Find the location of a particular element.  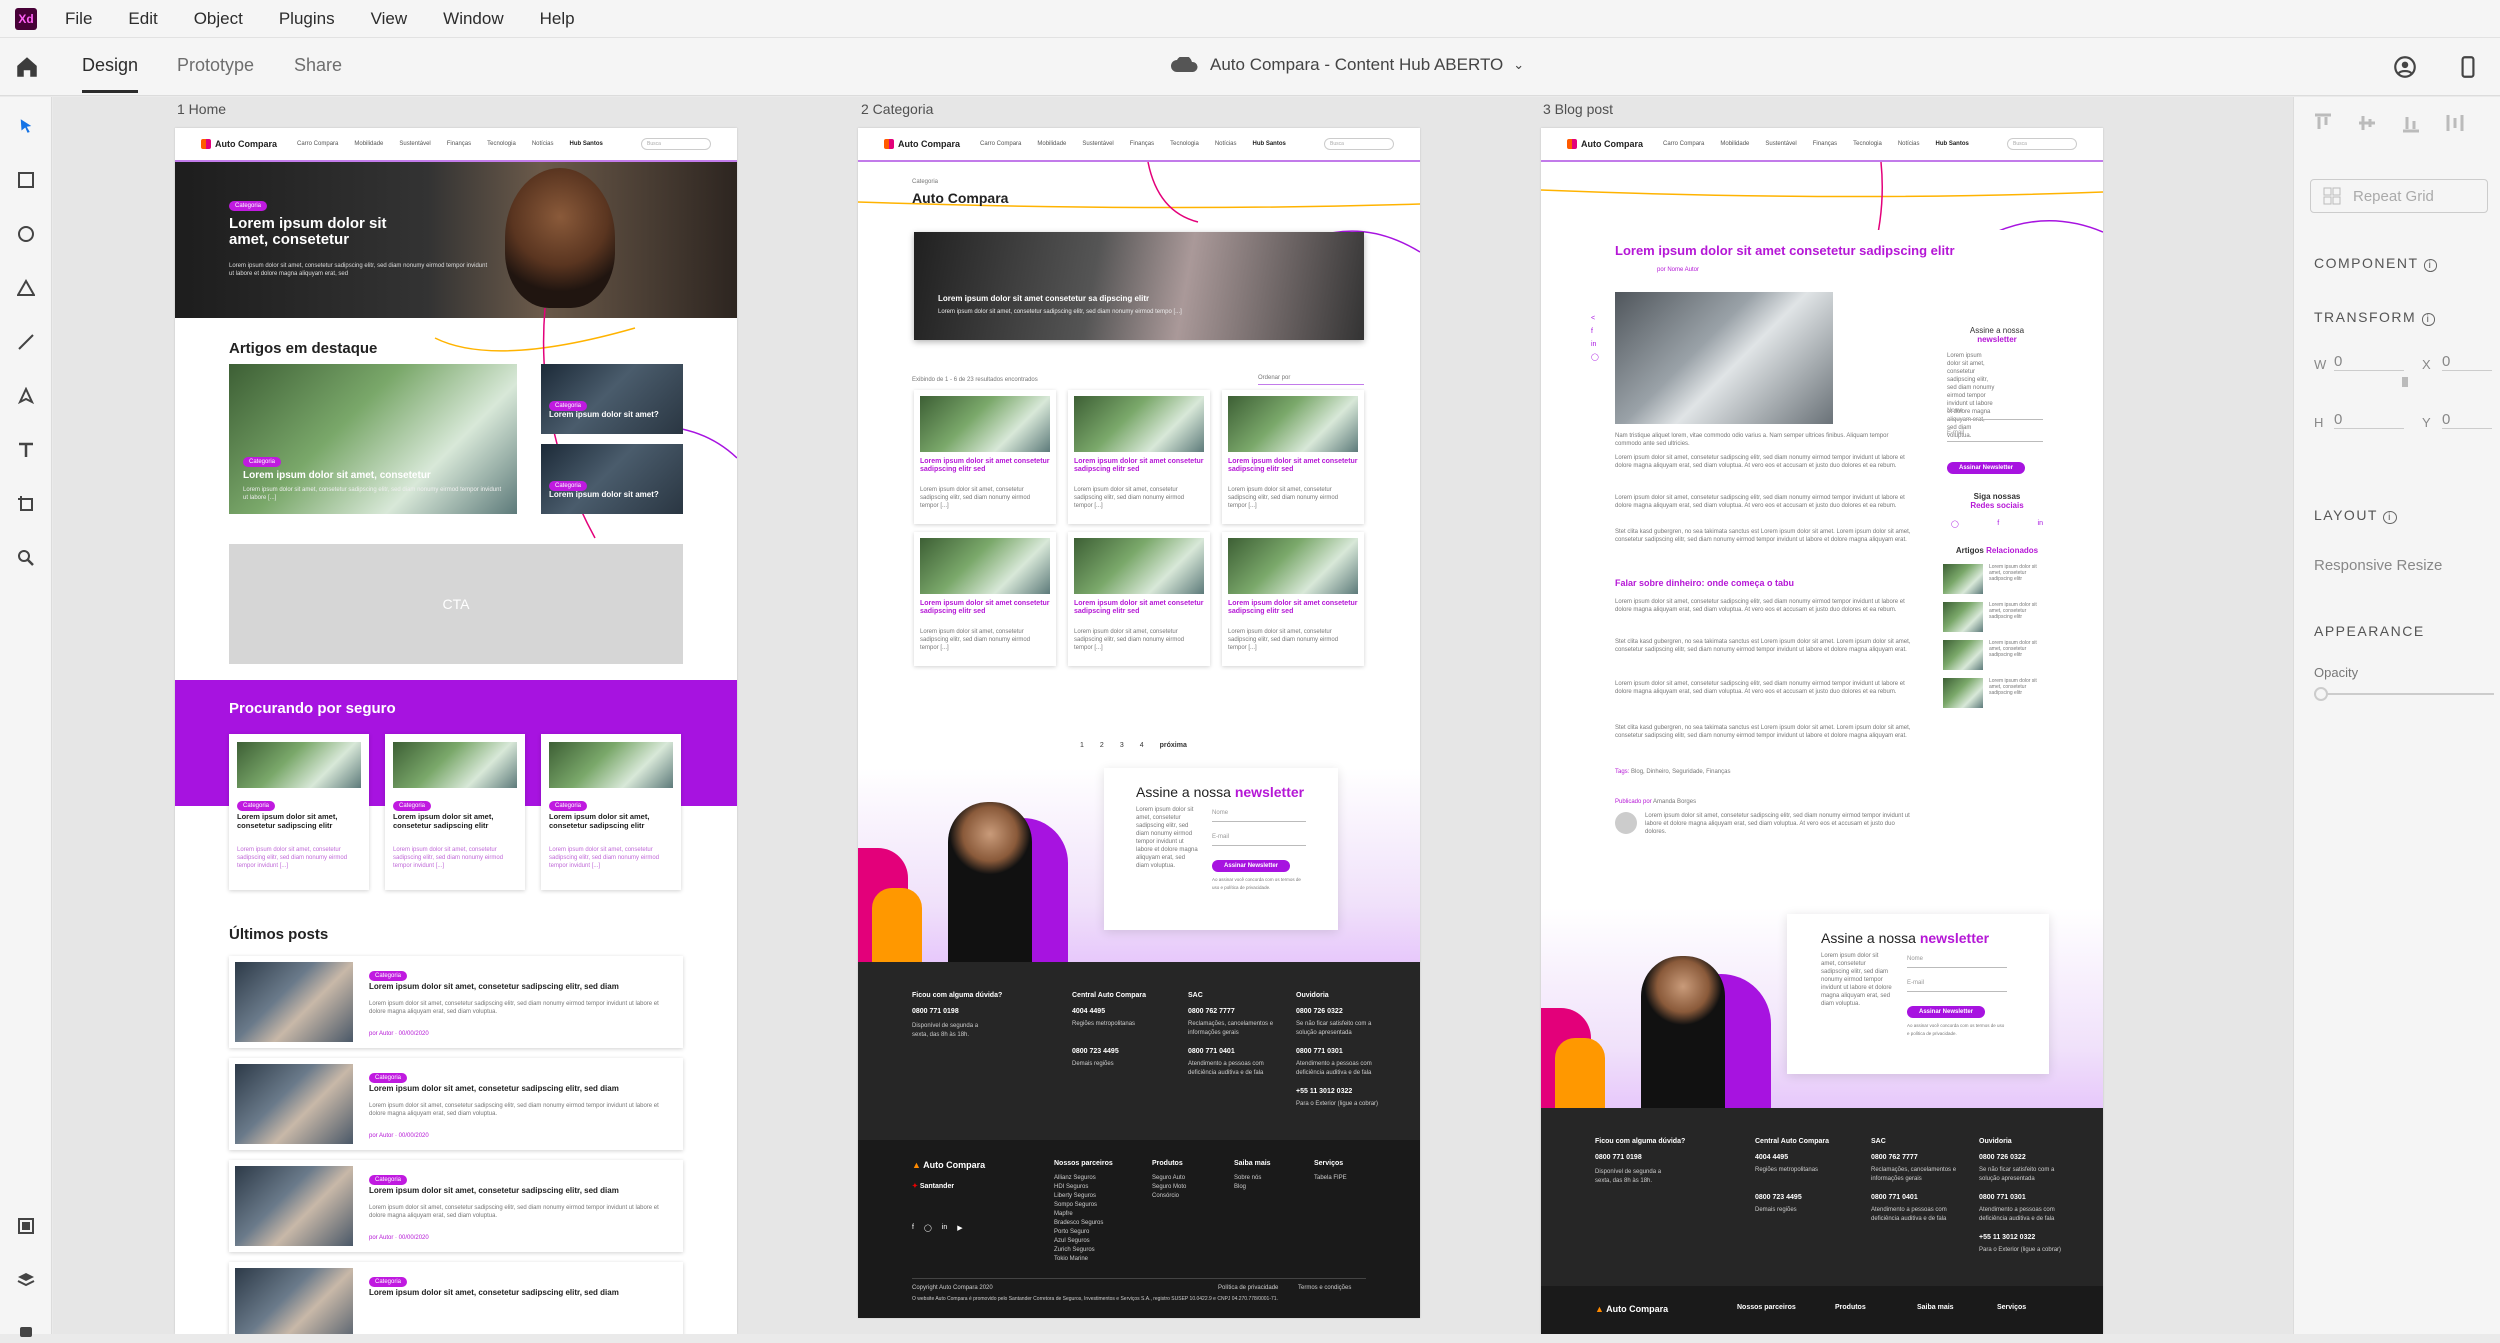

footer-link: Seguro Moto is located at coordinates (1169, 1187).